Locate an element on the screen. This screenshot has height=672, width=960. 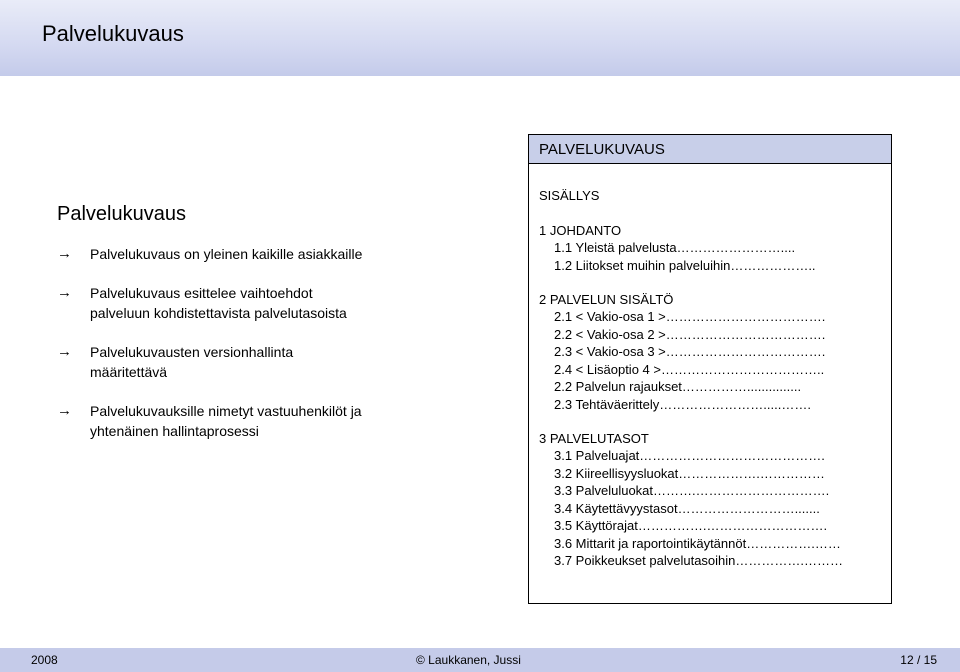
toc-header: PALVELUKUVAUS is located at coordinates (710, 149).